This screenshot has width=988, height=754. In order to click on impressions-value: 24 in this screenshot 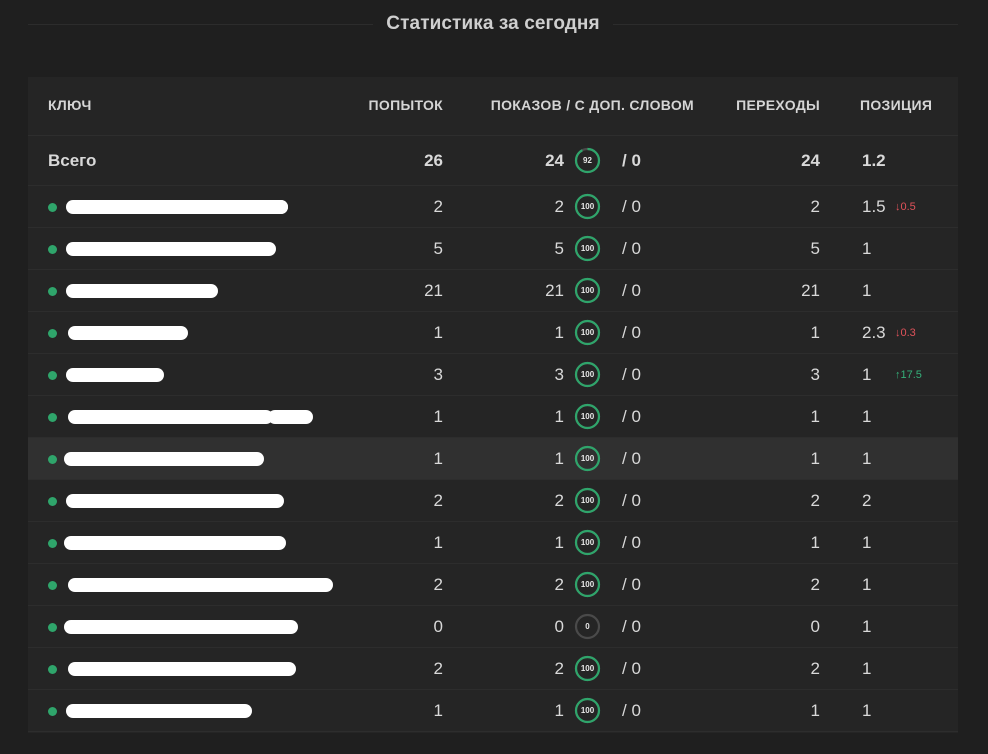, I will do `click(554, 160)`.